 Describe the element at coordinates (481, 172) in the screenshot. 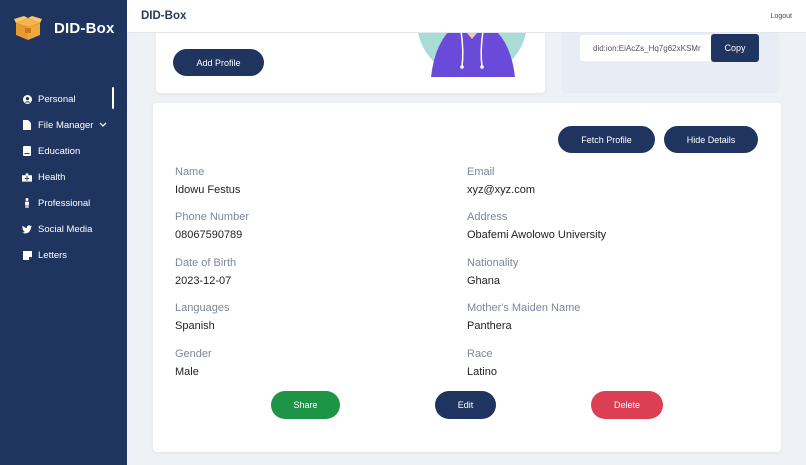

I see `email-label: Email` at that location.